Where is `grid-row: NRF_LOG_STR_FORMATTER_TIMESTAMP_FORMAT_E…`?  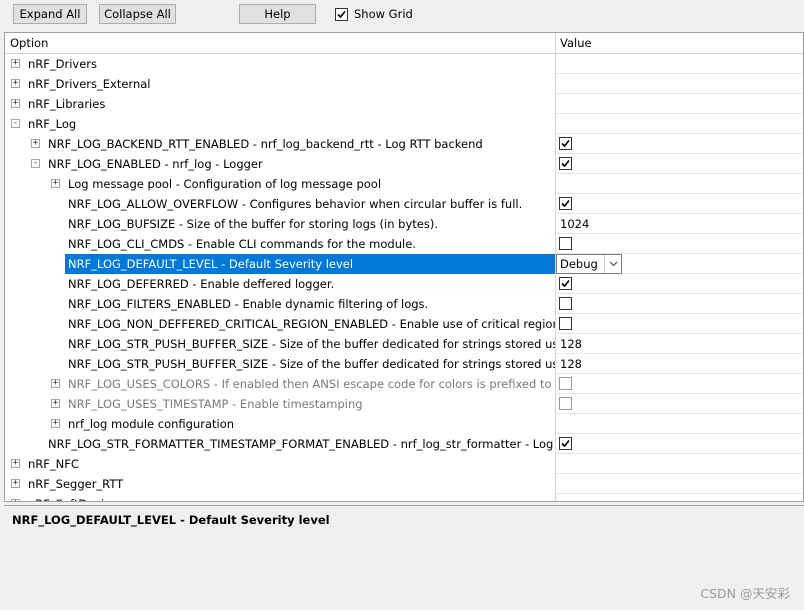 grid-row: NRF_LOG_STR_FORMATTER_TIMESTAMP_FORMAT_E… is located at coordinates (404, 444).